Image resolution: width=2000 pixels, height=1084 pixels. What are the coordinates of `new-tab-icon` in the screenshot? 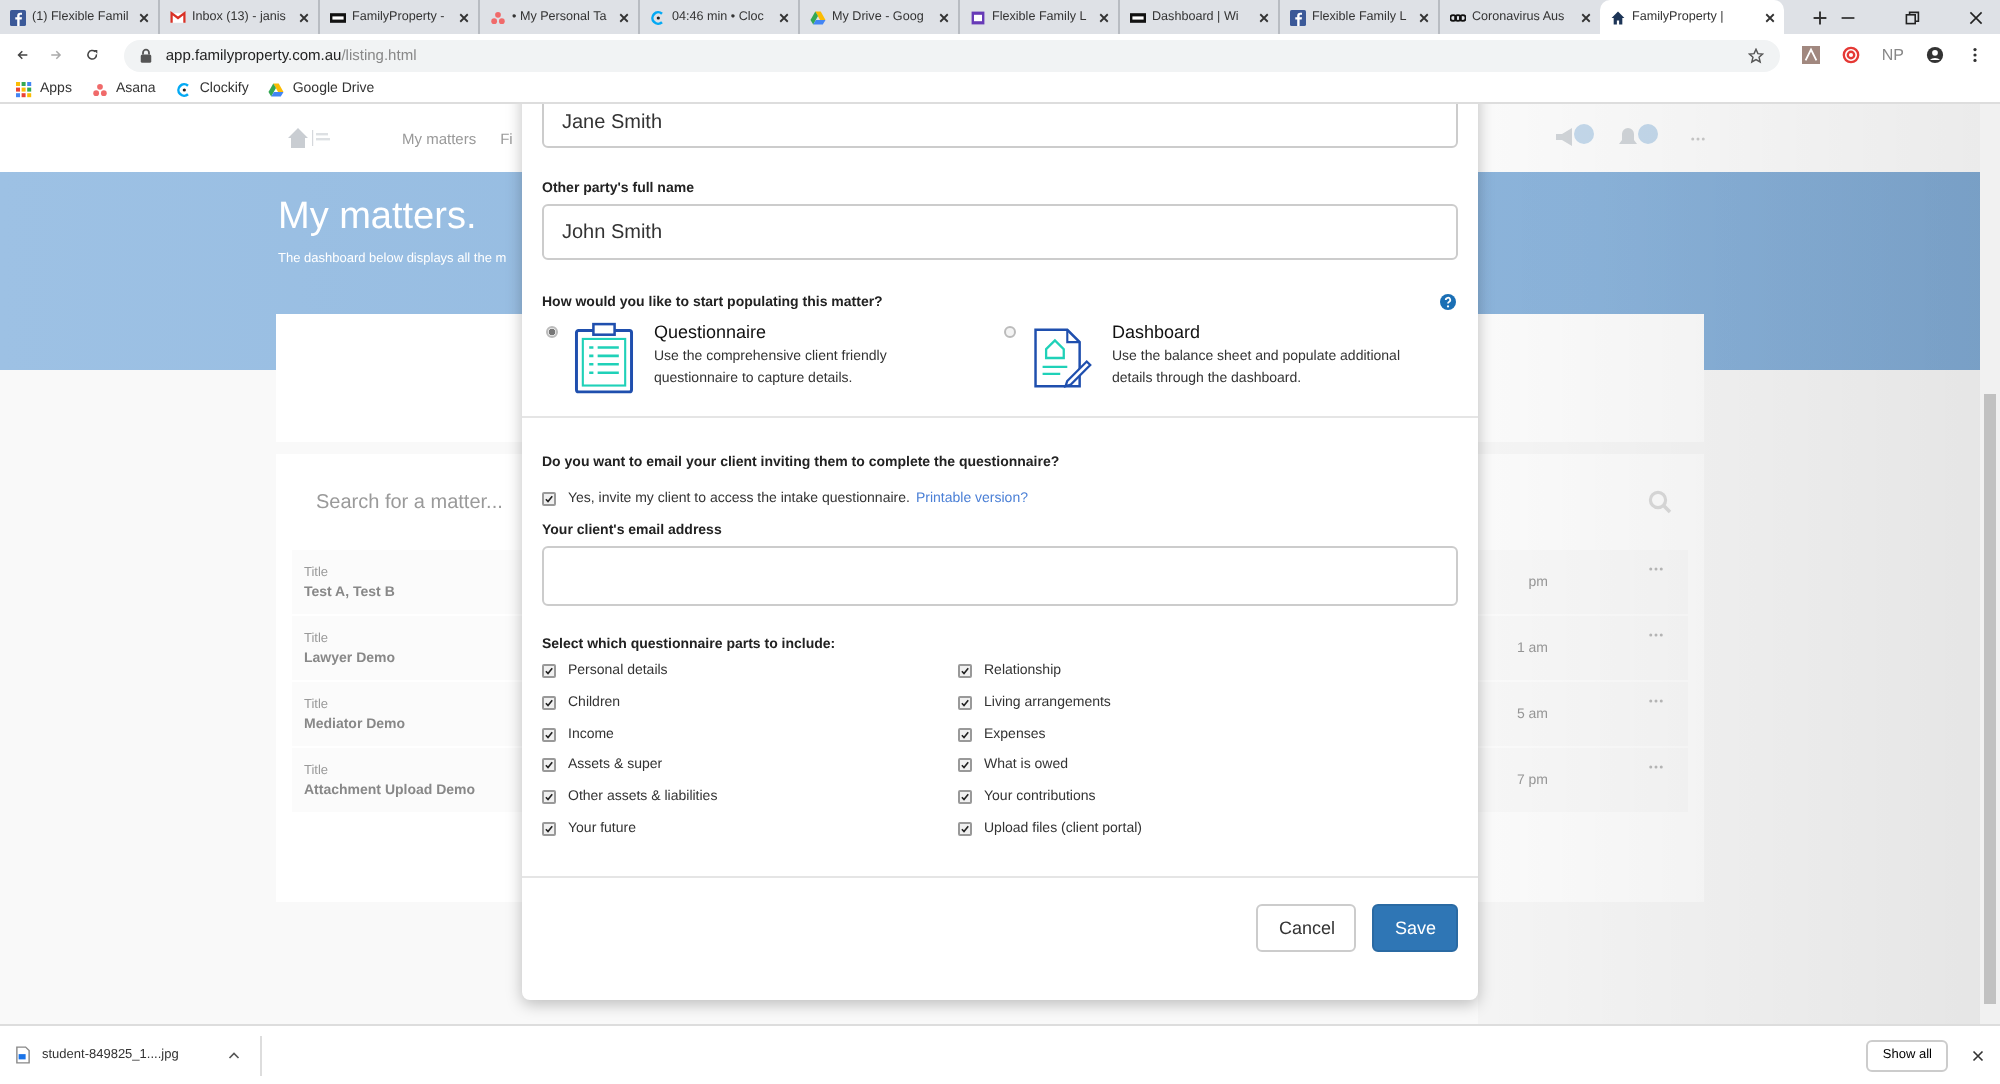 It's located at (1820, 17).